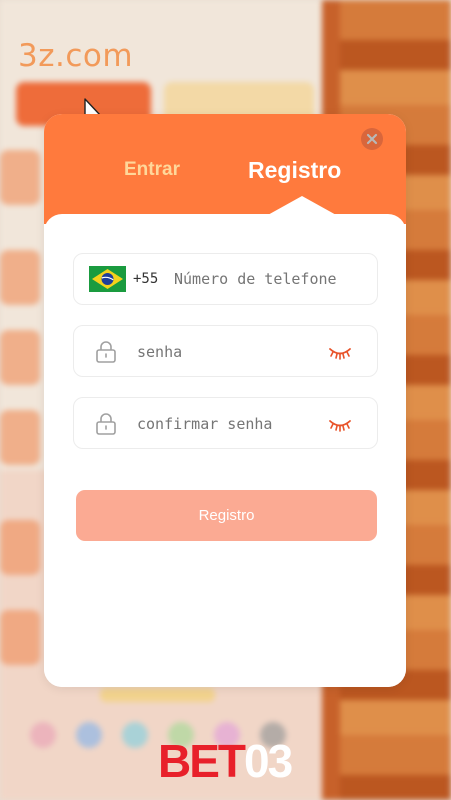 The image size is (451, 800). I want to click on register-submit-button: Registro, so click(226, 515).